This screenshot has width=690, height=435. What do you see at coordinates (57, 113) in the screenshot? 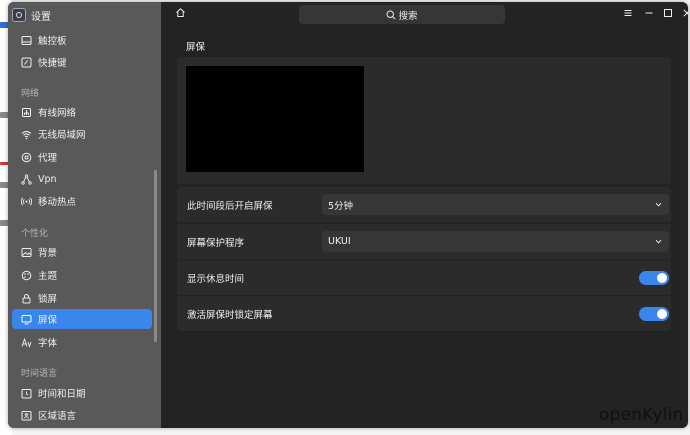
I see `sidebar-item-label: 有线网络` at bounding box center [57, 113].